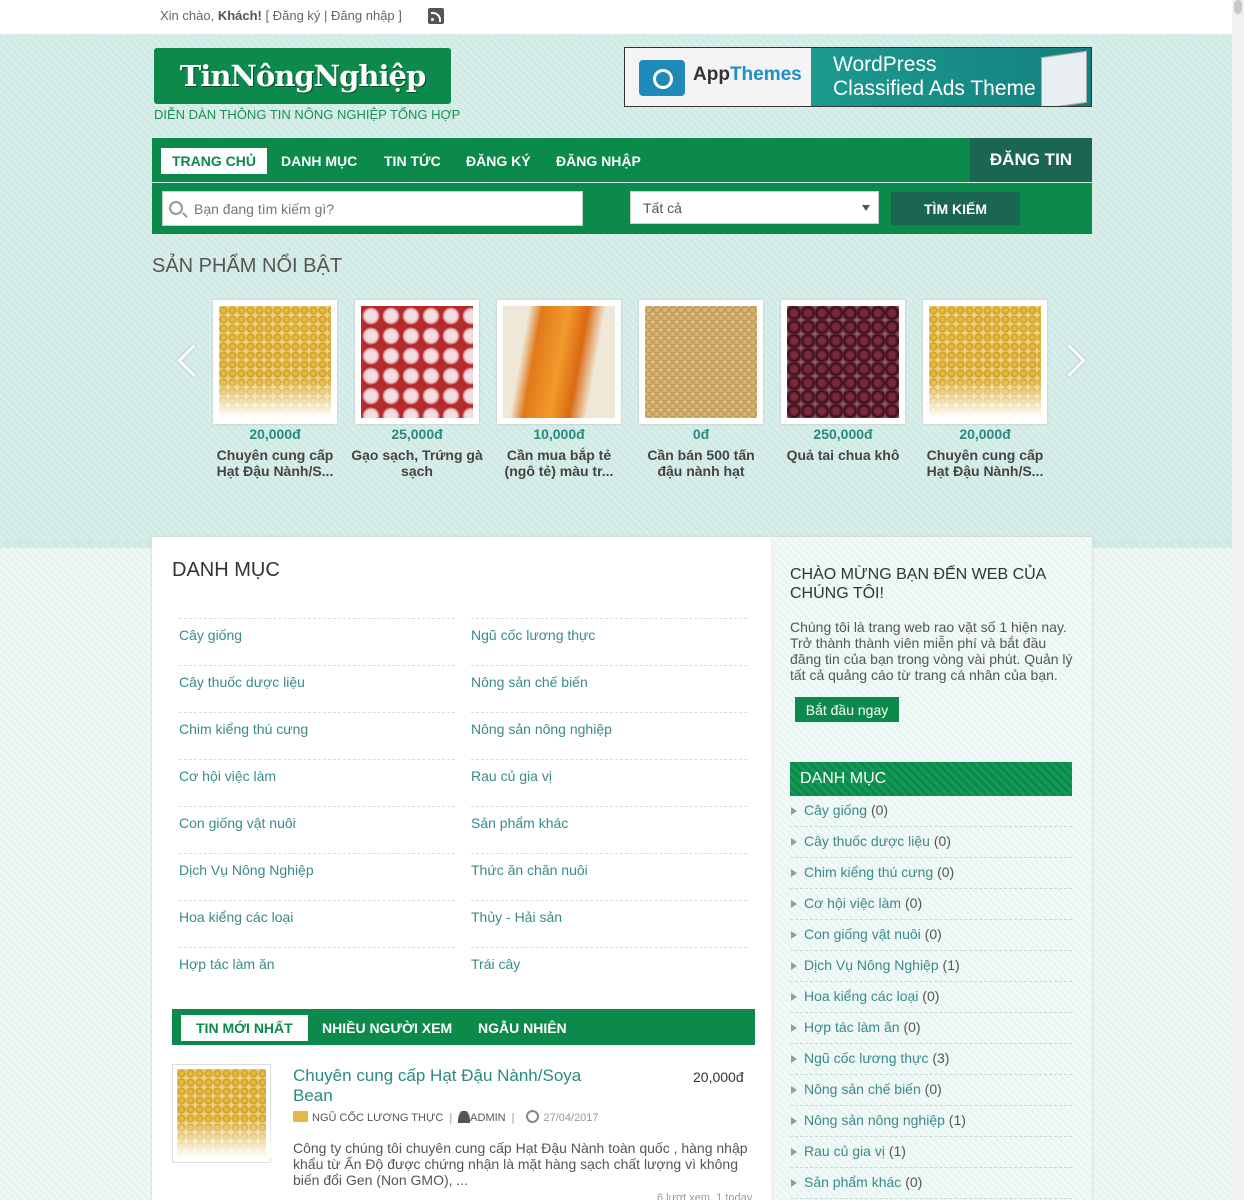  Describe the element at coordinates (931, 1028) in the screenshot. I see `sidebar-category-item: Hợp tác làm ăn (0)` at that location.